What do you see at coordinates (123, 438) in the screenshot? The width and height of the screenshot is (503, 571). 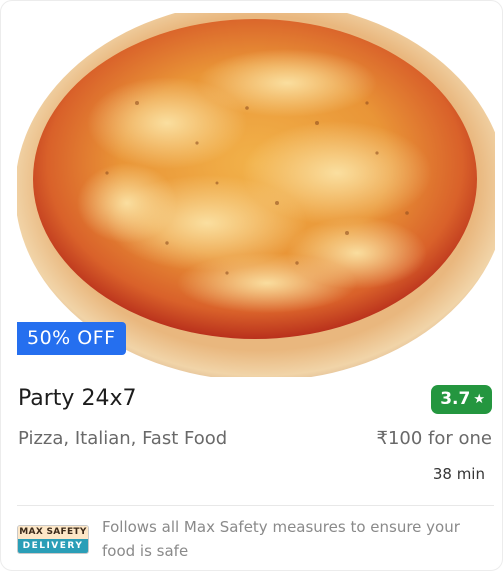 I see `cuisine-list: Pizza, Italian, Fast Food` at bounding box center [123, 438].